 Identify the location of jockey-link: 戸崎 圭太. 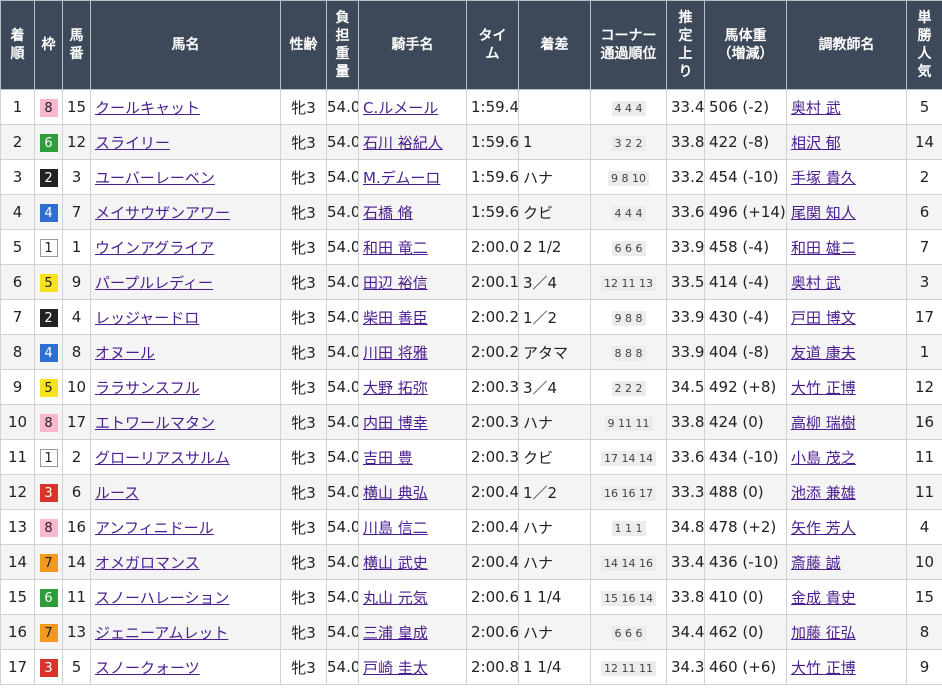
(395, 668).